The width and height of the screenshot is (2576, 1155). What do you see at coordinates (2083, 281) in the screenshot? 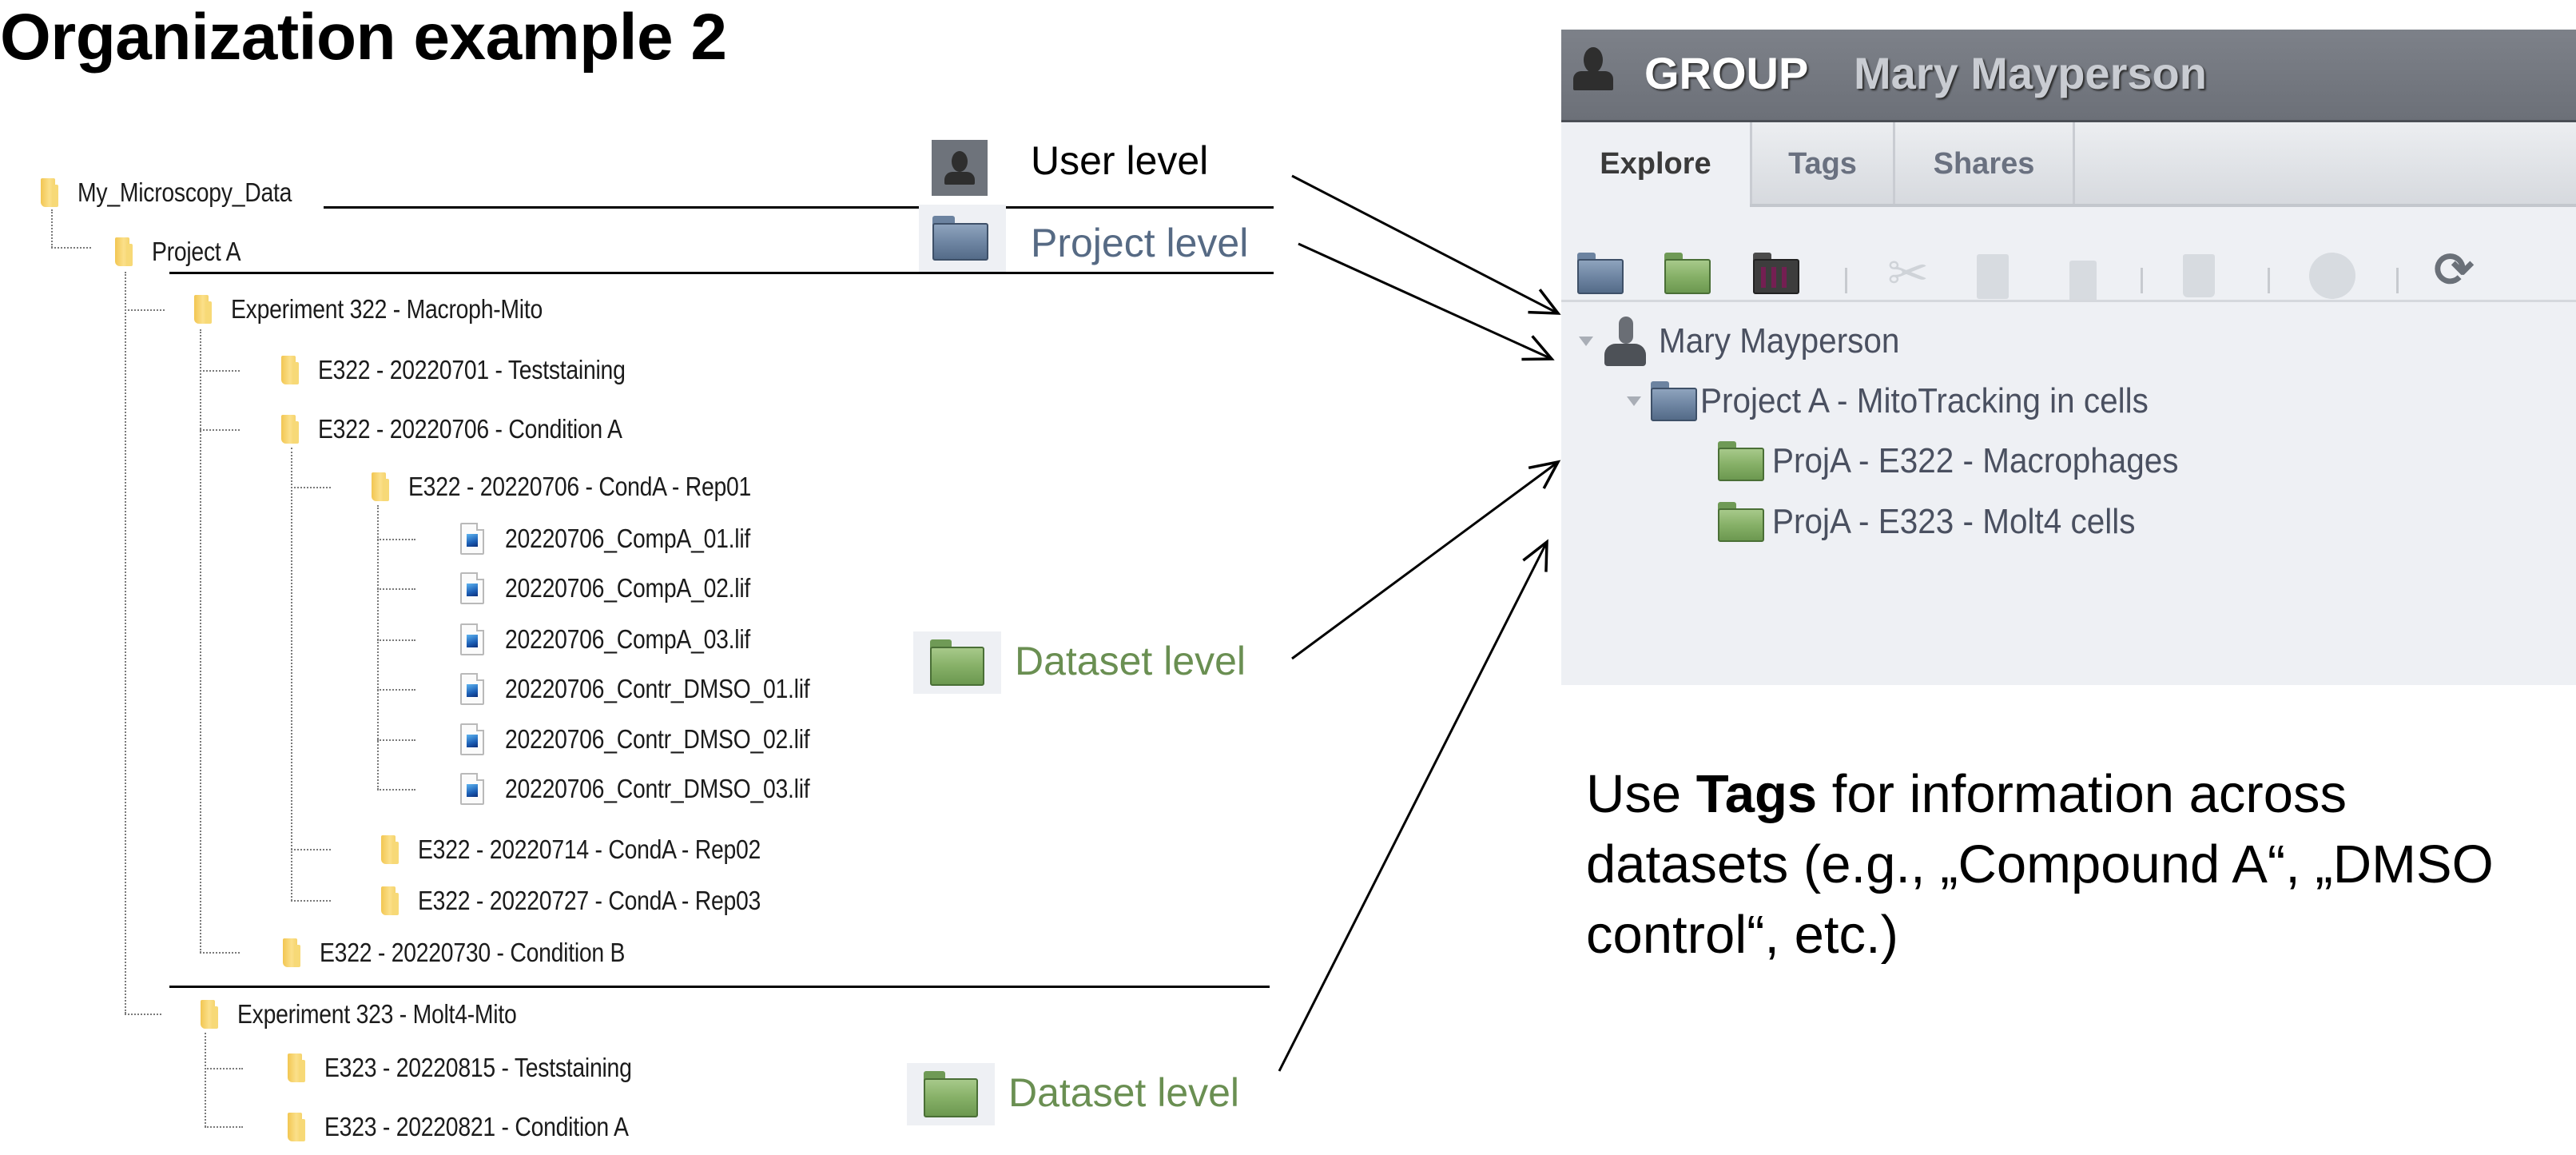
I see `paste-icon` at bounding box center [2083, 281].